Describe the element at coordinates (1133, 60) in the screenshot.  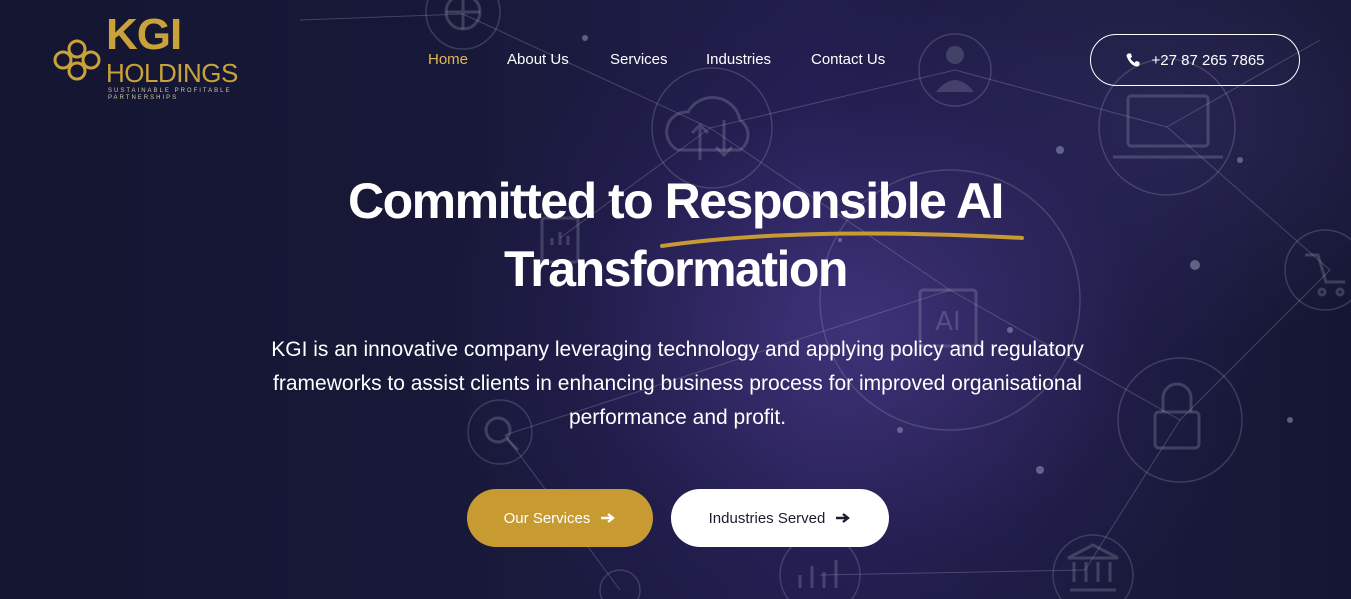
I see `phone-icon` at that location.